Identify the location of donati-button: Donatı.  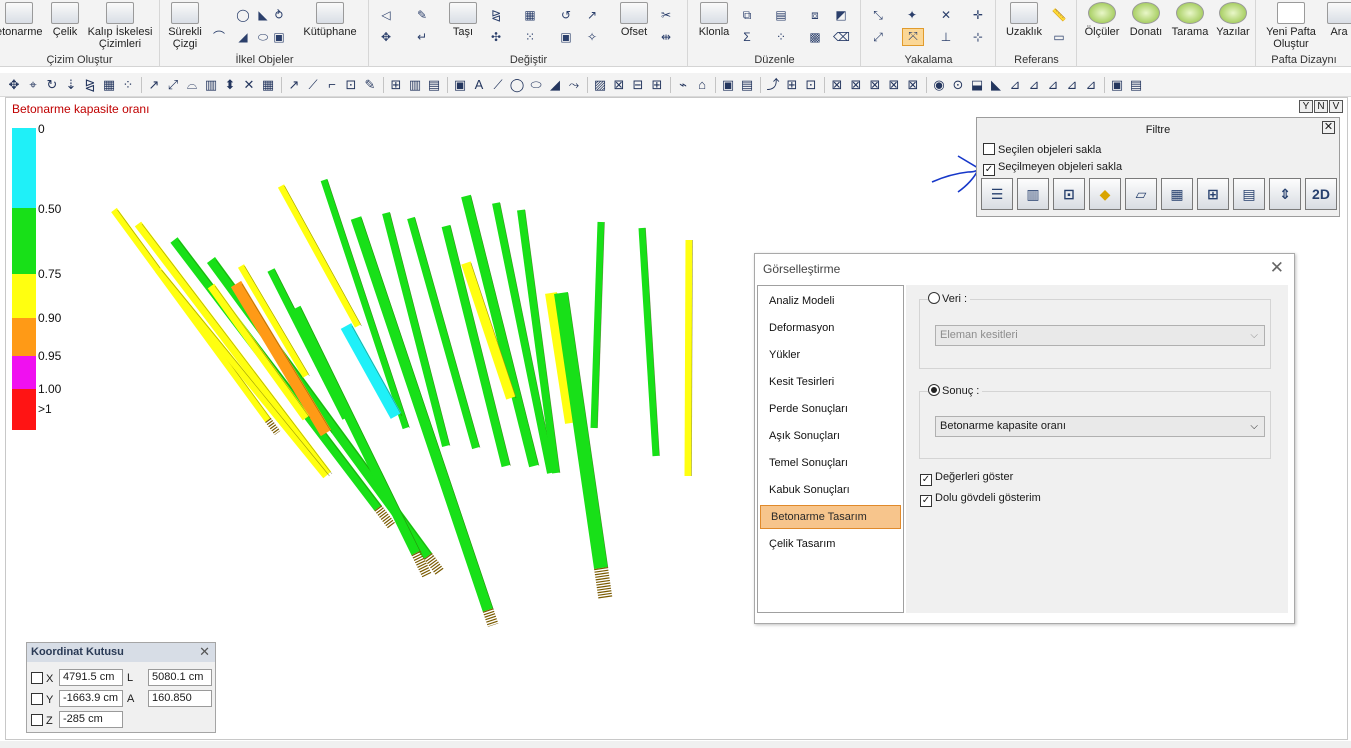
(1146, 20).